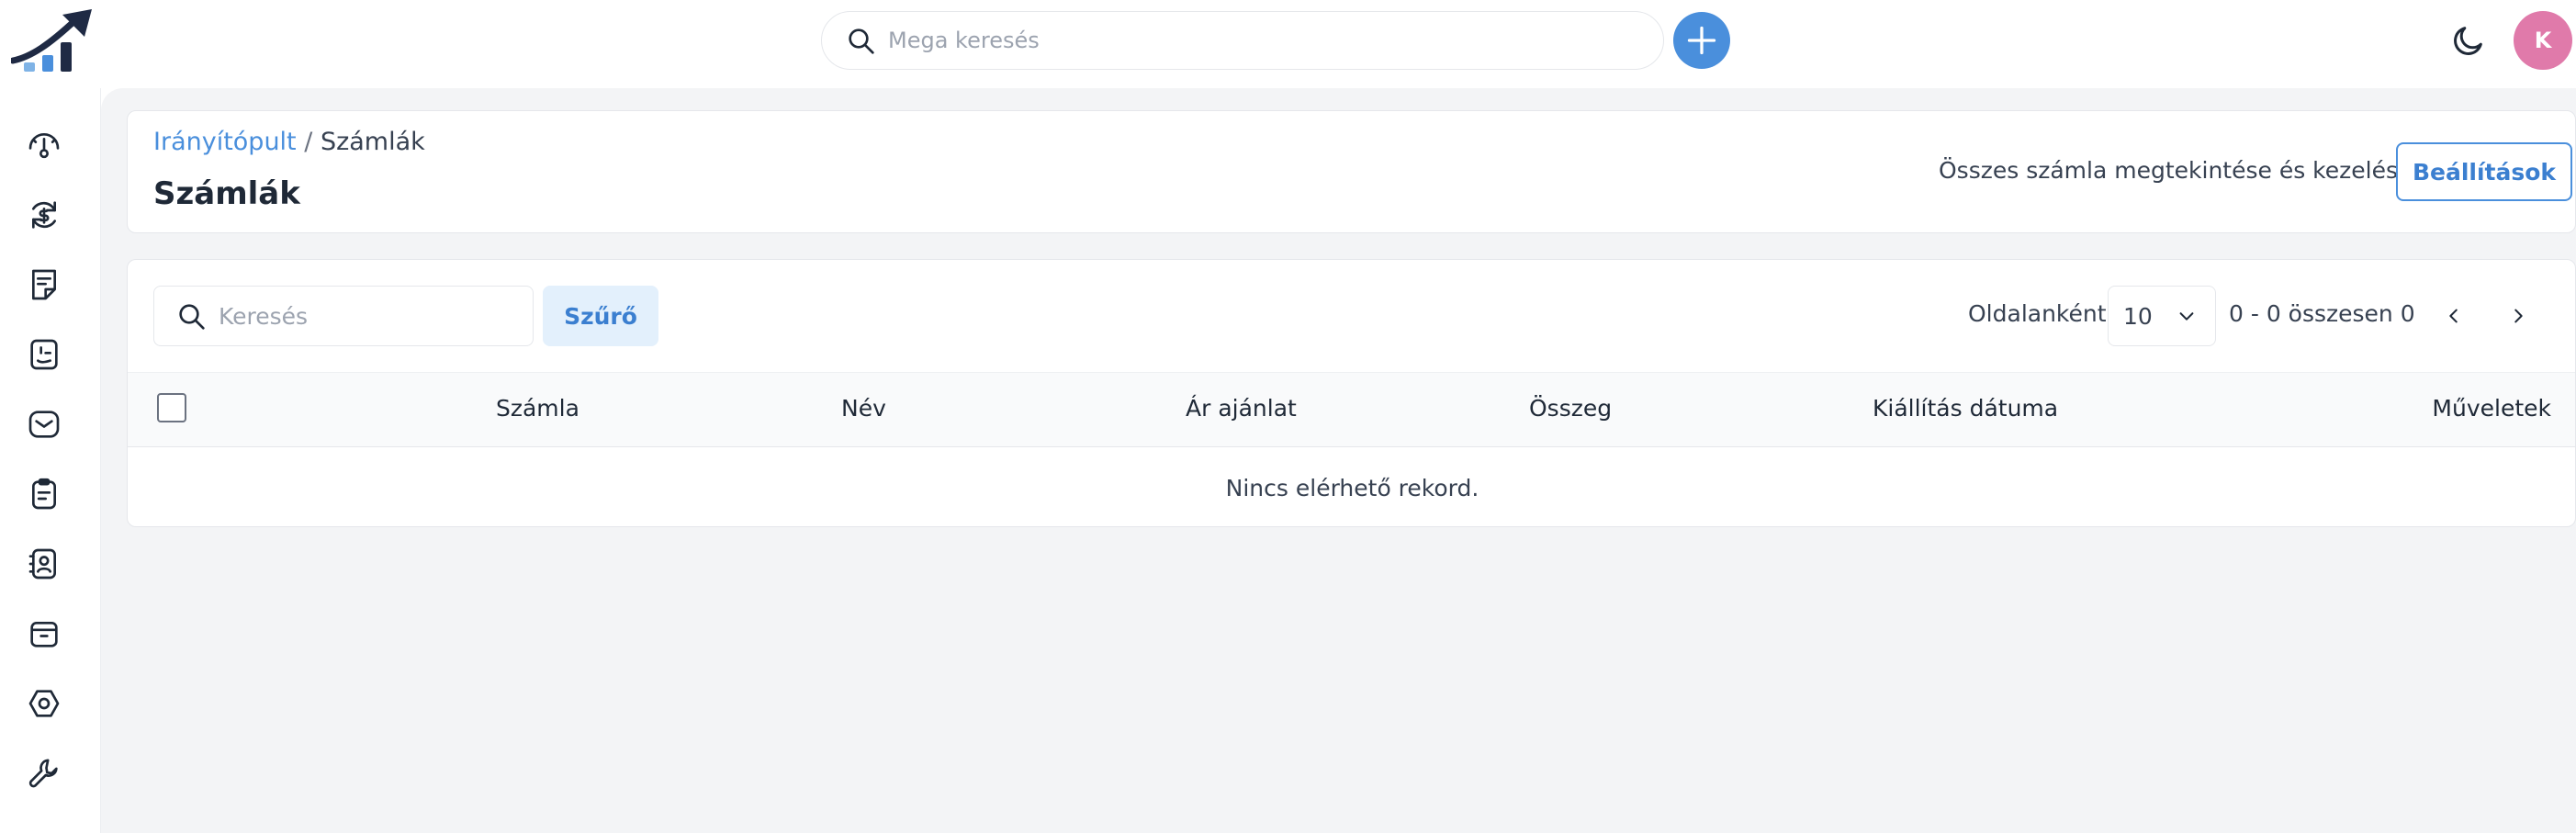 The width and height of the screenshot is (2576, 833). I want to click on table-search-box, so click(343, 316).